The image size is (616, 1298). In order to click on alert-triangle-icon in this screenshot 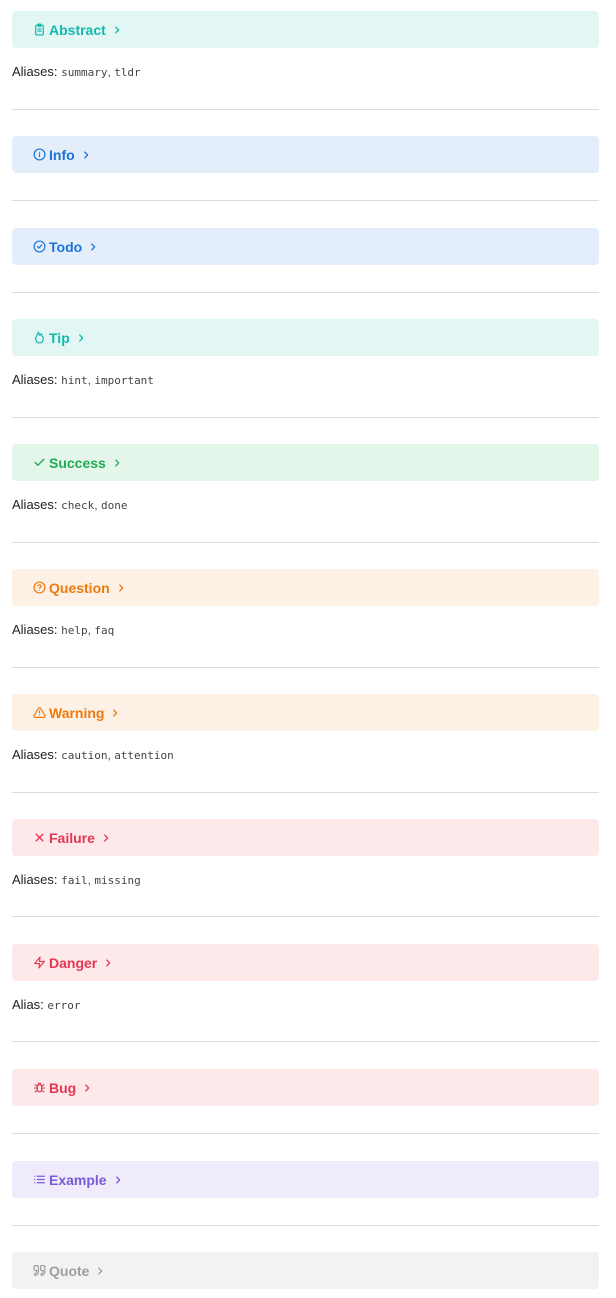, I will do `click(39, 713)`.